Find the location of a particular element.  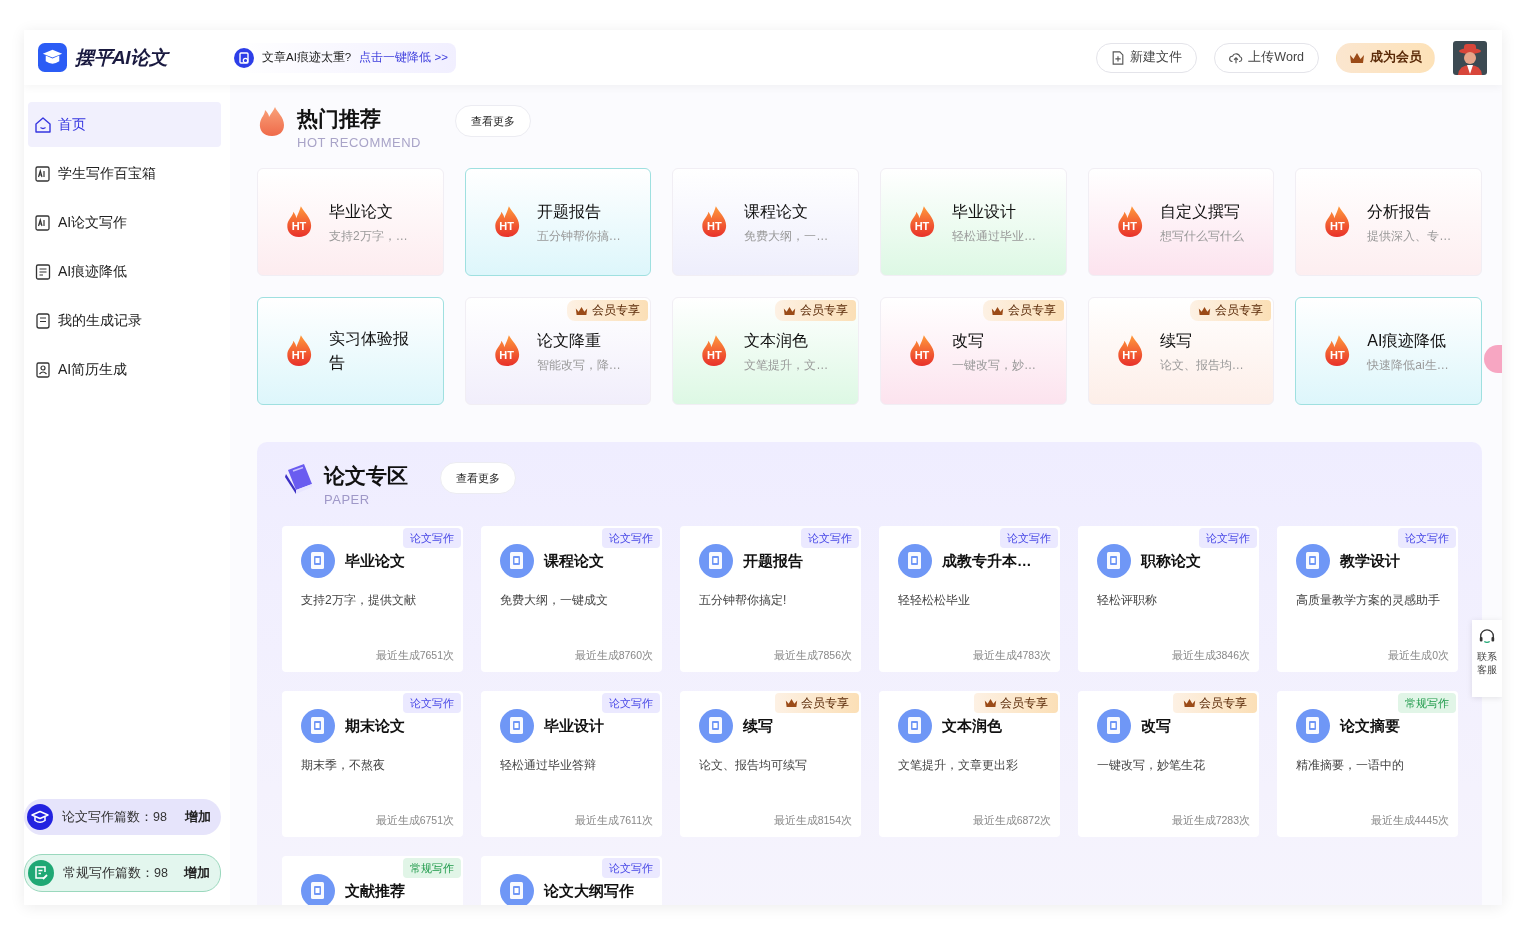

template-card: 论文写作 论文大纲写作 is located at coordinates (571, 880).